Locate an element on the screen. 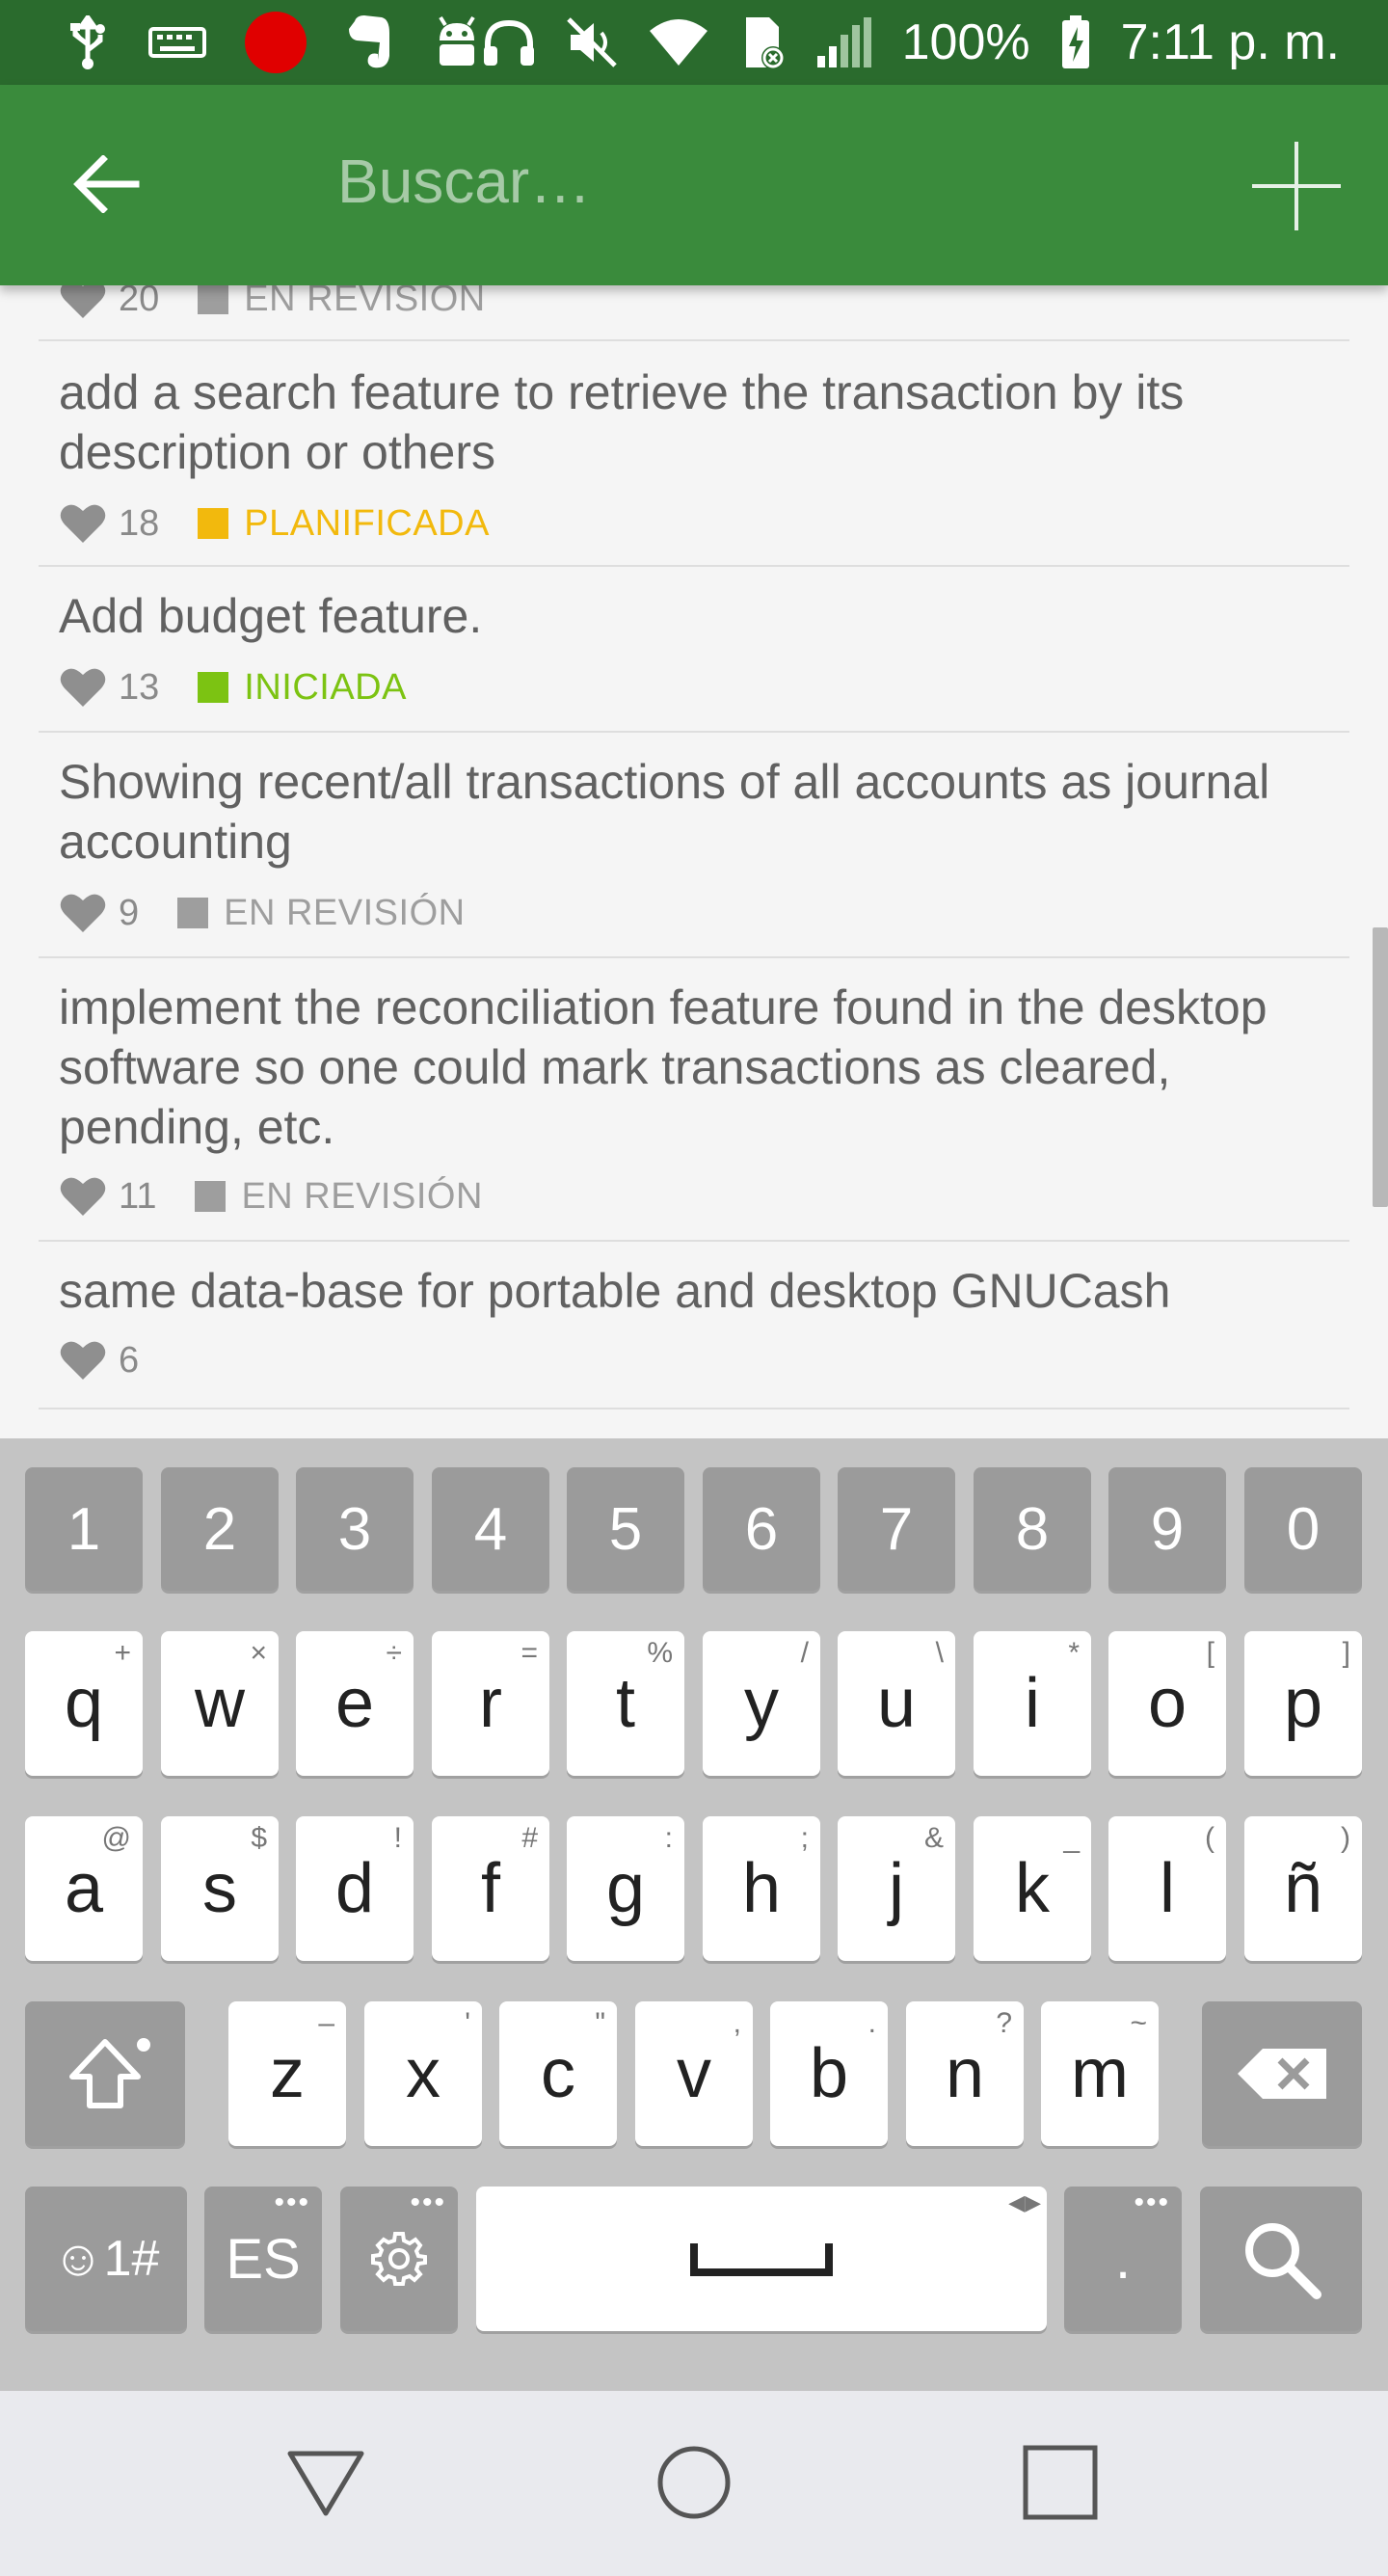 The image size is (1388, 2576). triangle-back-icon is located at coordinates (325, 2484).